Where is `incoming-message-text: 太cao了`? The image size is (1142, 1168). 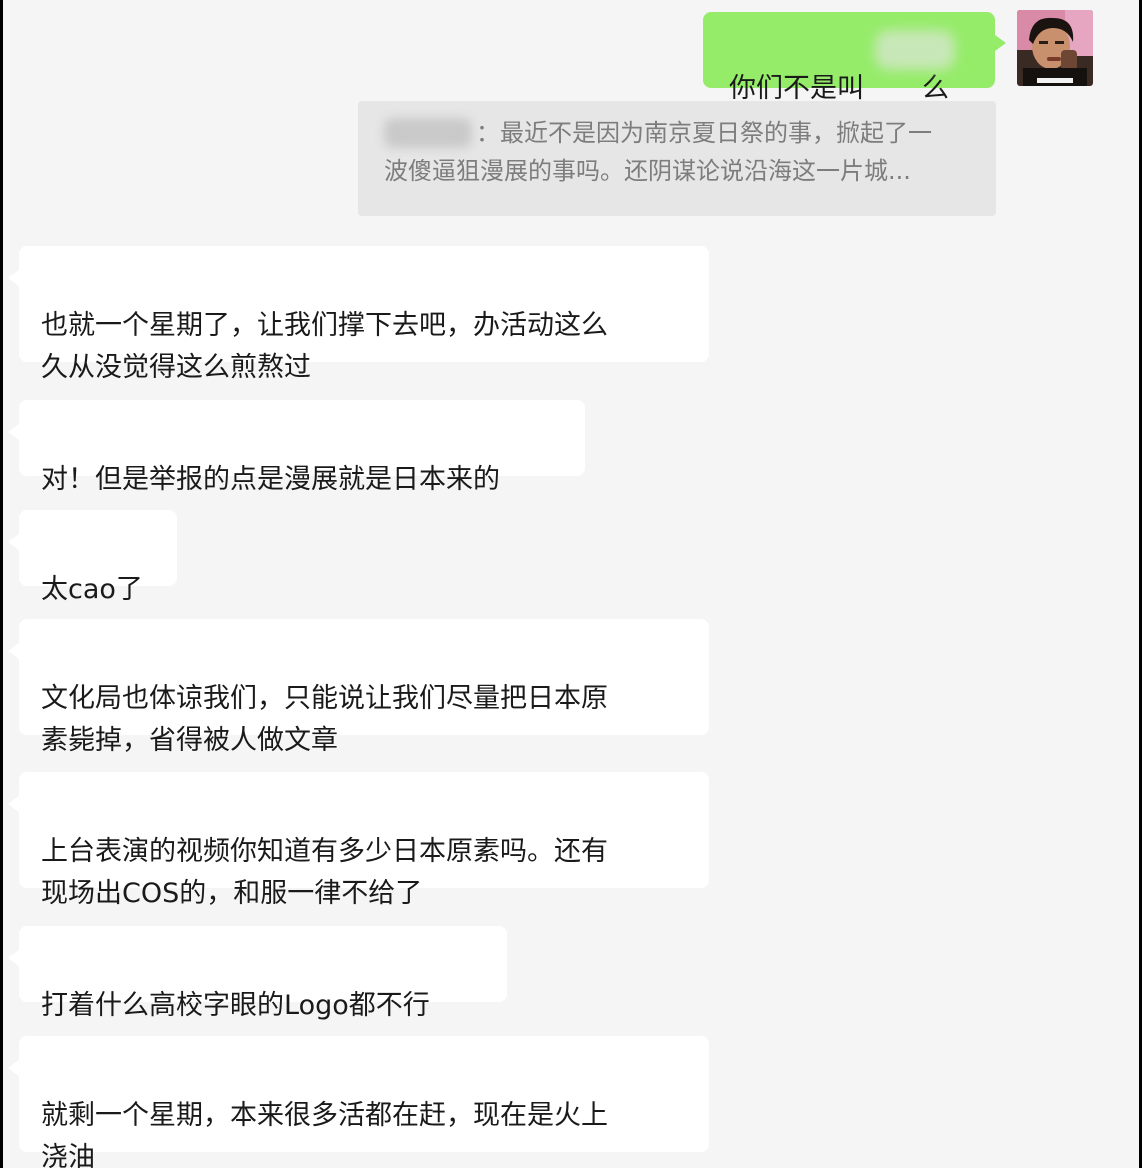
incoming-message-text: 太cao了 is located at coordinates (92, 589).